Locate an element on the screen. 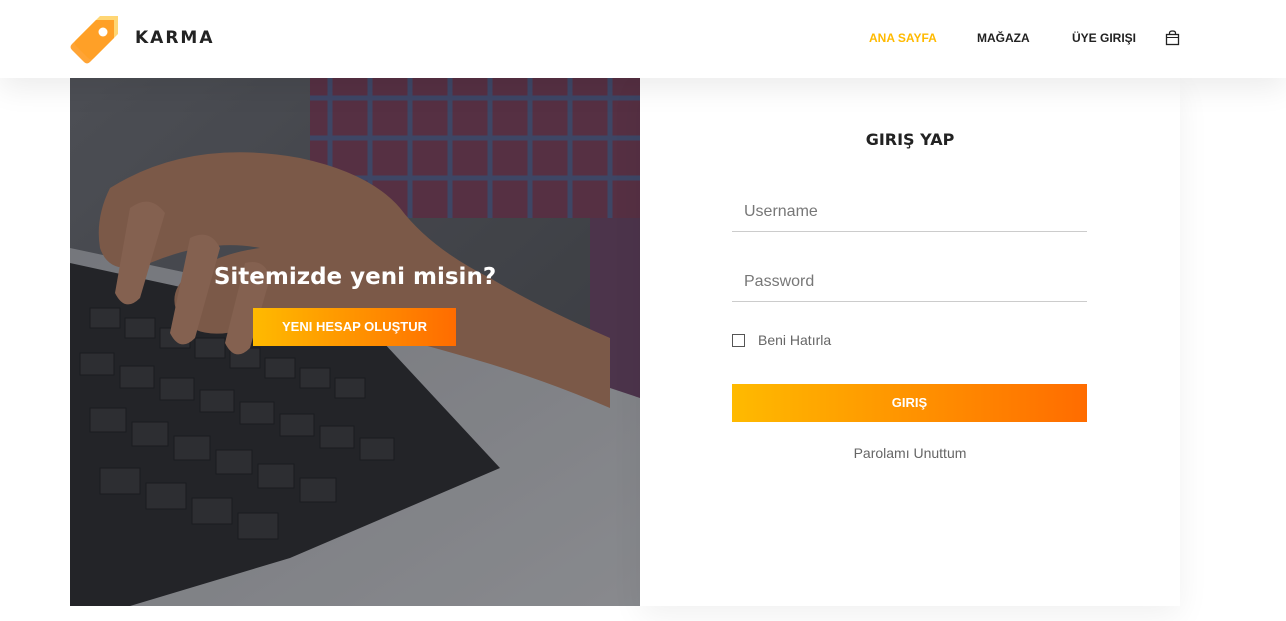 This screenshot has width=1286, height=621. remember-me: Beni Hatırla is located at coordinates (781, 340).